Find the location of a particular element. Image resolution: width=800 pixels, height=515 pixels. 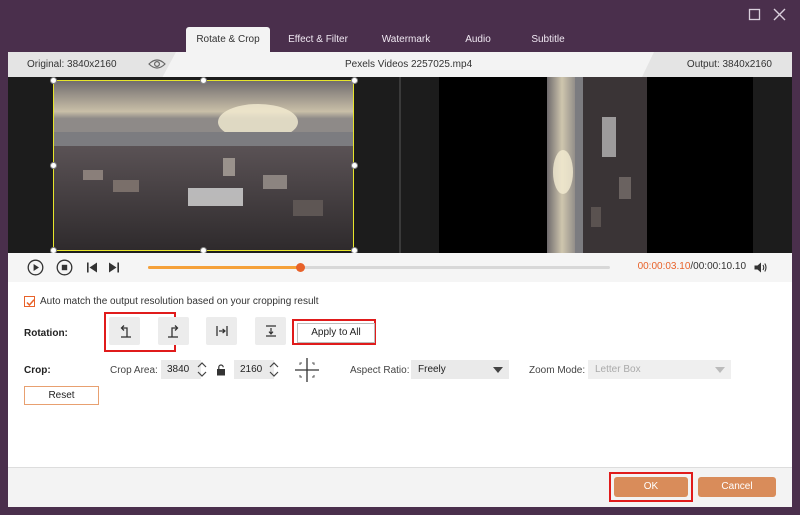

tab-watermark: Watermark is located at coordinates (406, 39).